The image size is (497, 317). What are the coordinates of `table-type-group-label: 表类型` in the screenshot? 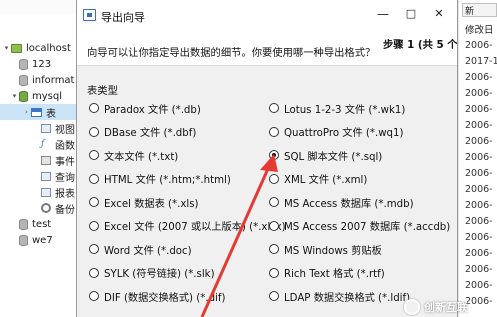 It's located at (102, 91).